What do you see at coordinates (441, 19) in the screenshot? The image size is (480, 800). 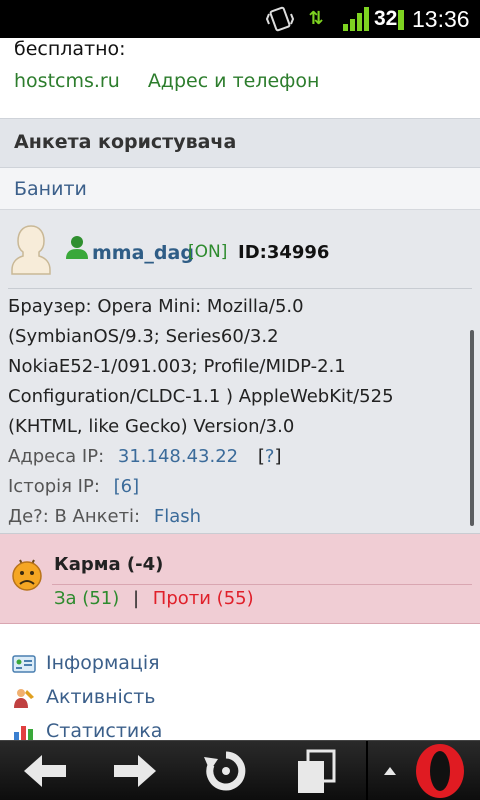 I see `clock: 13:36` at bounding box center [441, 19].